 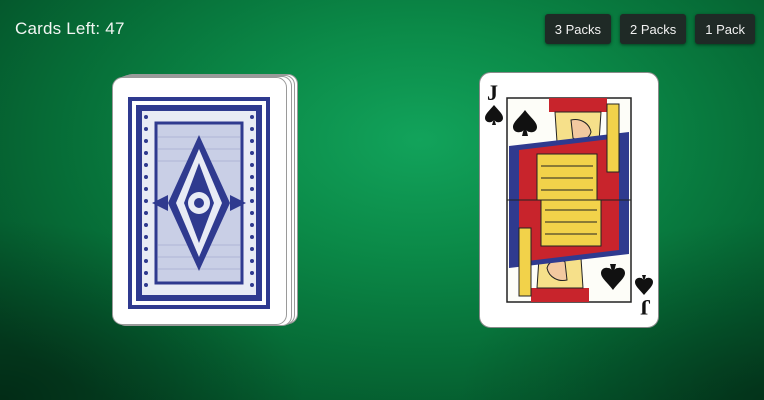 I want to click on one-pack-button: 1 Pack, so click(x=725, y=29).